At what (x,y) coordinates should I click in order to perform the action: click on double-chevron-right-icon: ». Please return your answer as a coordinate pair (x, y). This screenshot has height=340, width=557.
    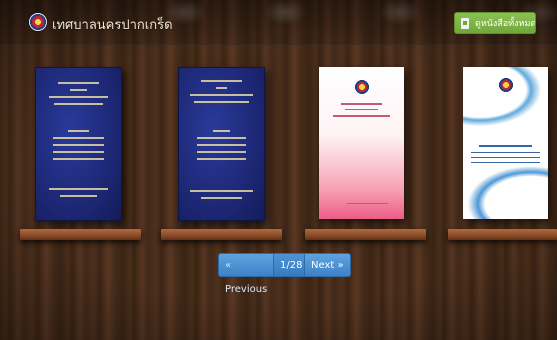
    Looking at the image, I should click on (340, 265).